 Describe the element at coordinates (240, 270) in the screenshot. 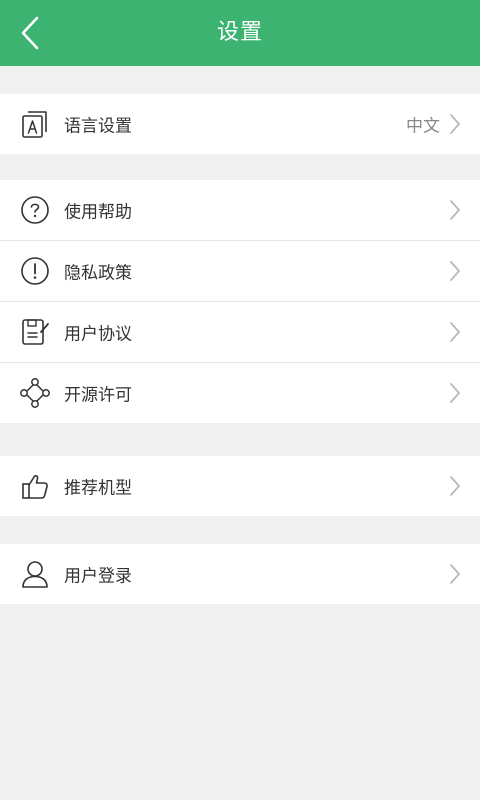

I see `settings-item-privacy: 隐私政策` at that location.